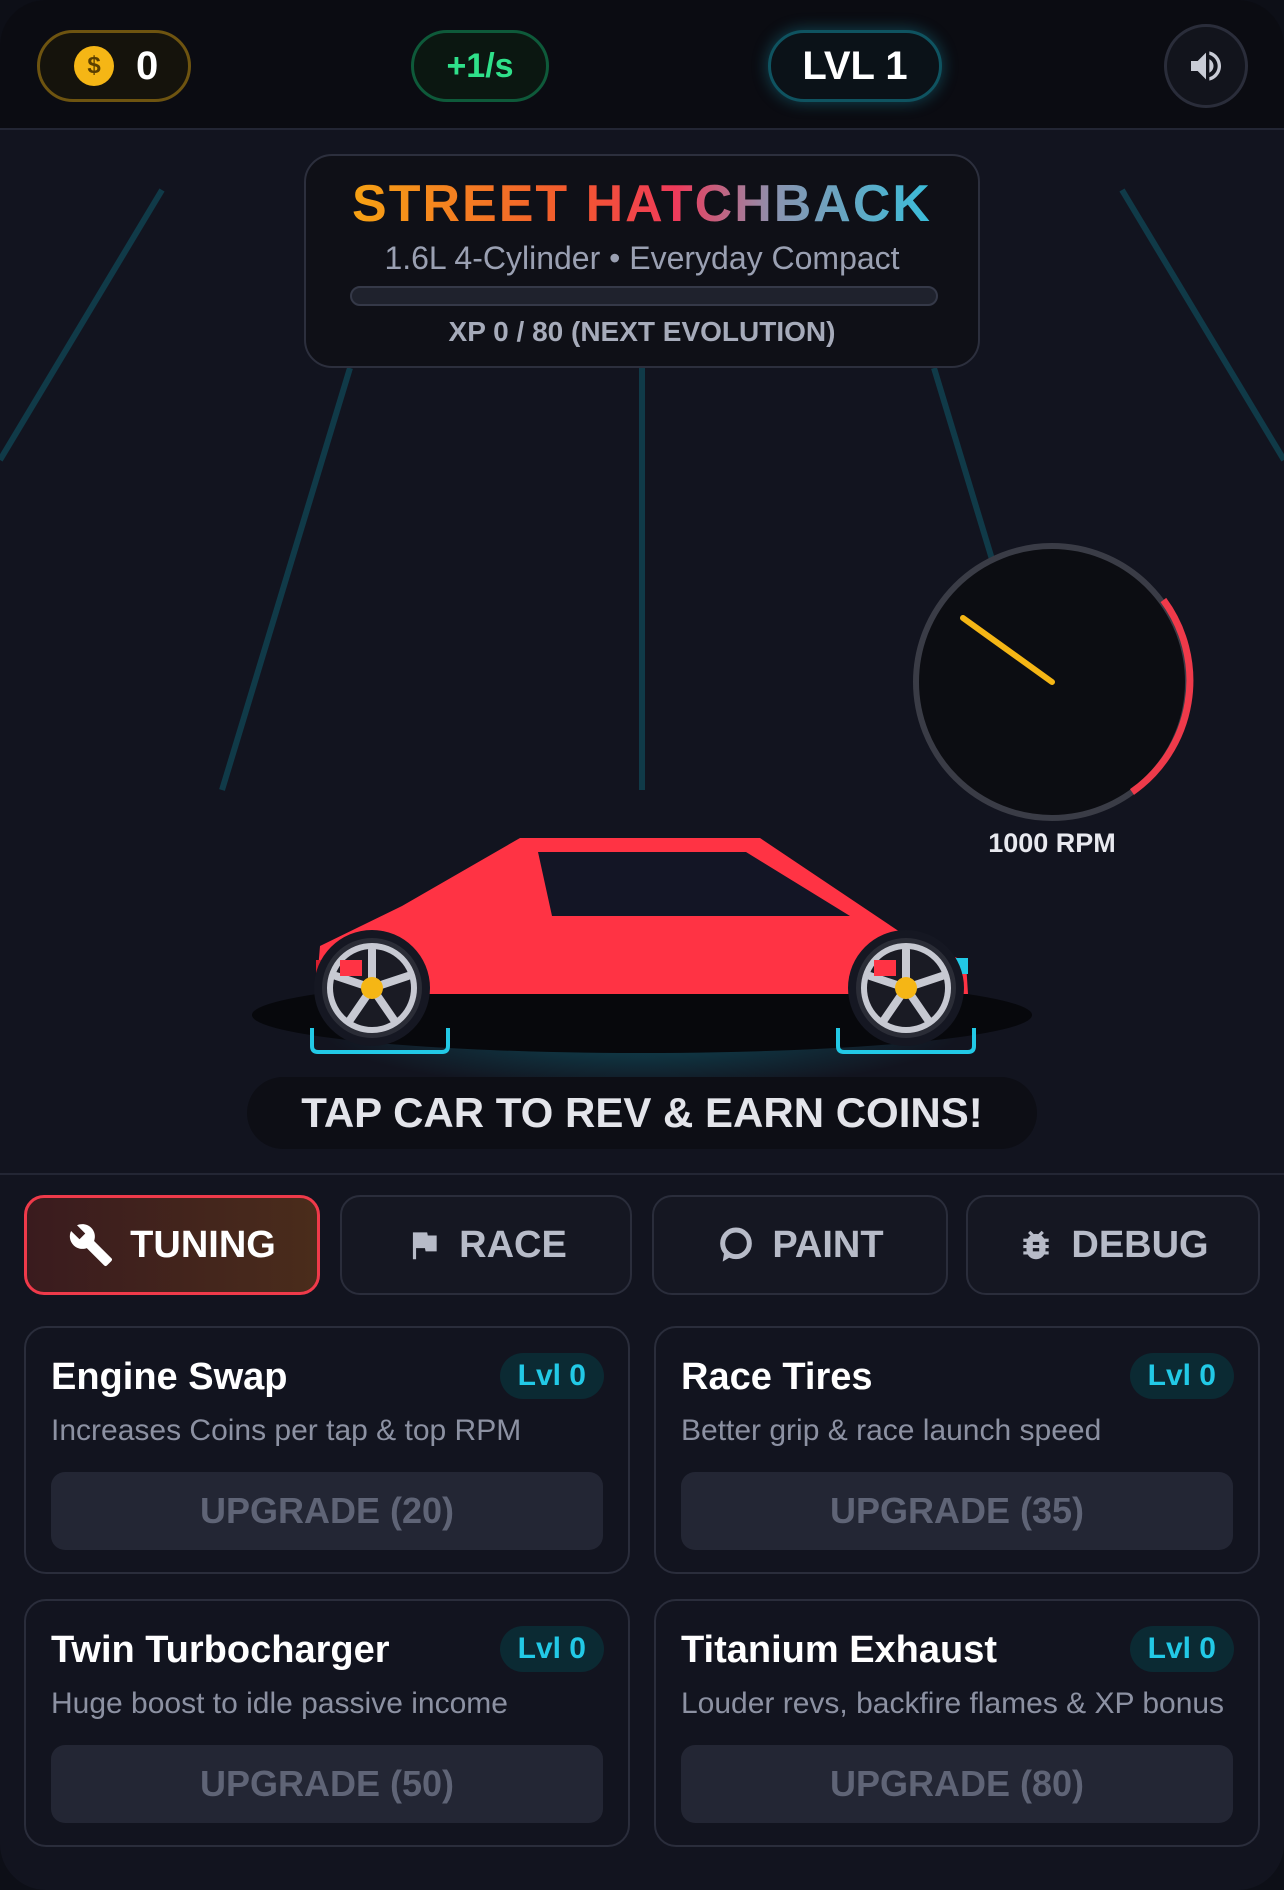 This screenshot has height=1890, width=1284. I want to click on bug-icon, so click(1036, 1245).